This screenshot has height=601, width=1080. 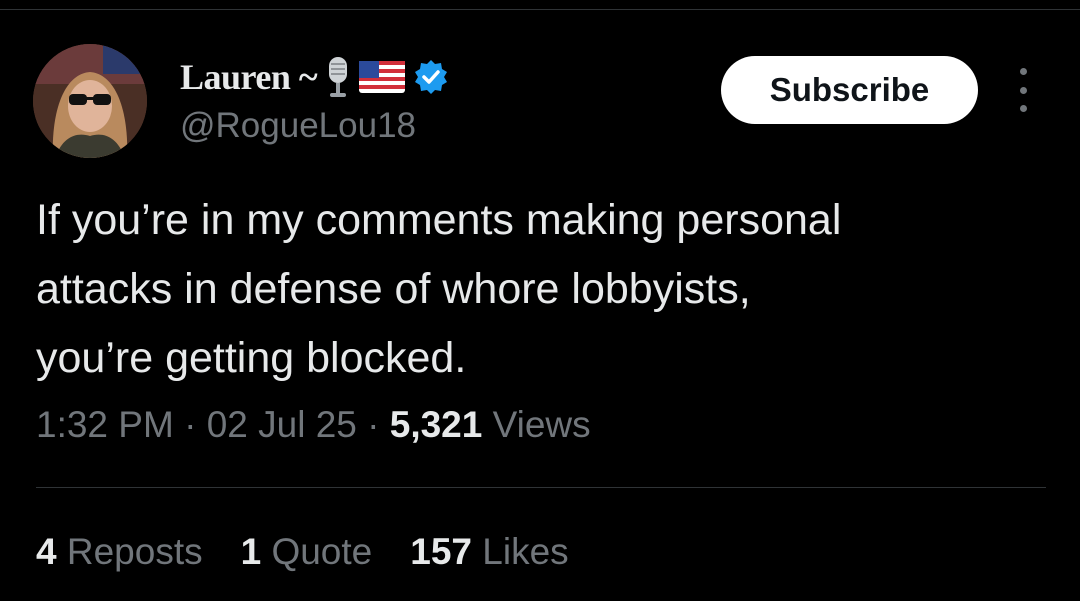 What do you see at coordinates (298, 126) in the screenshot?
I see `author-handle: @RogueLou18` at bounding box center [298, 126].